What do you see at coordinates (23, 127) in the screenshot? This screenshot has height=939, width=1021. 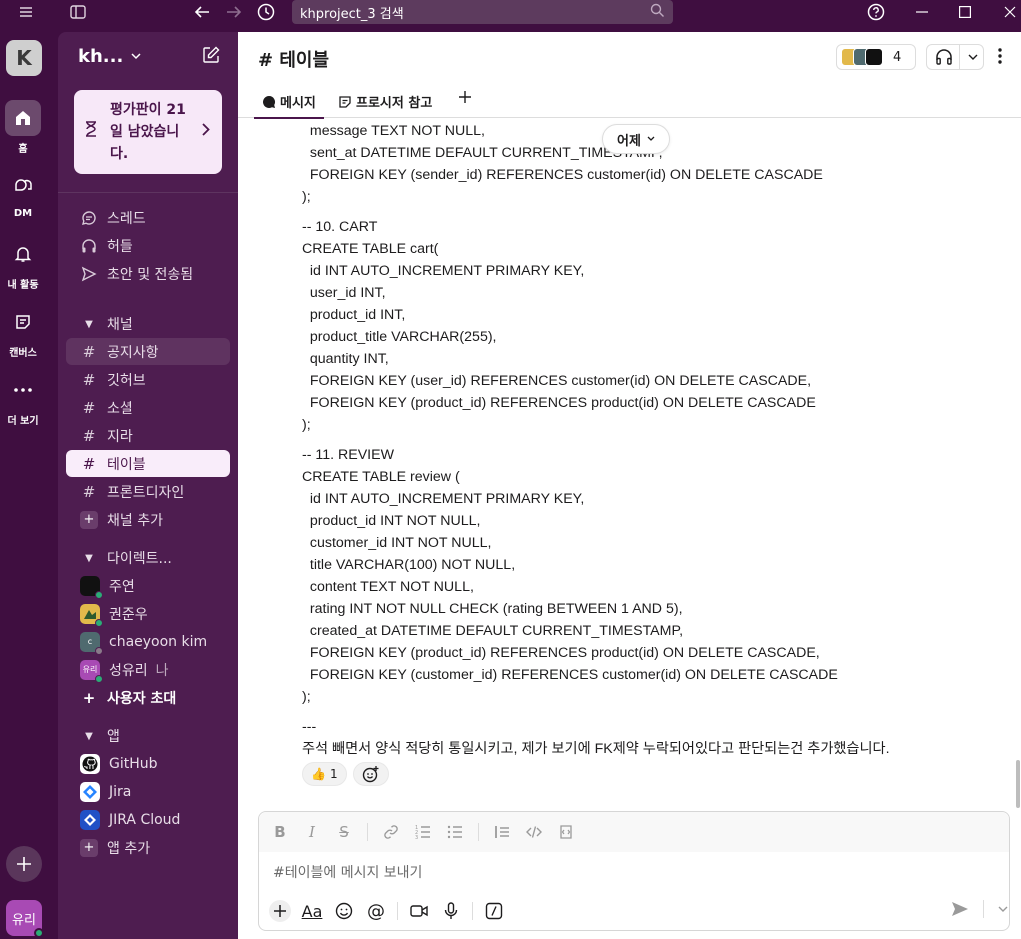 I see `rail-home: 홈` at bounding box center [23, 127].